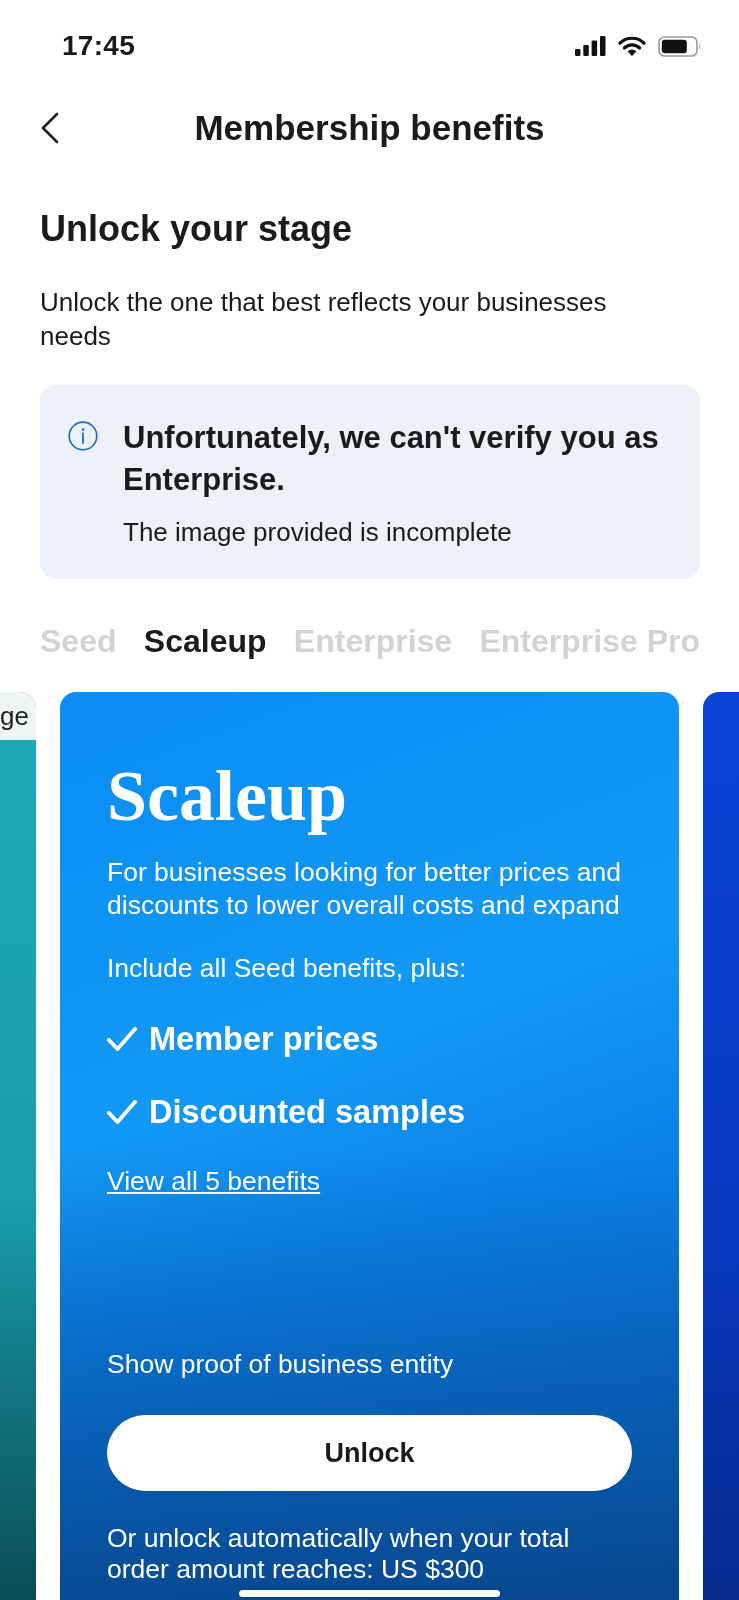  I want to click on wifi-icon, so click(632, 46).